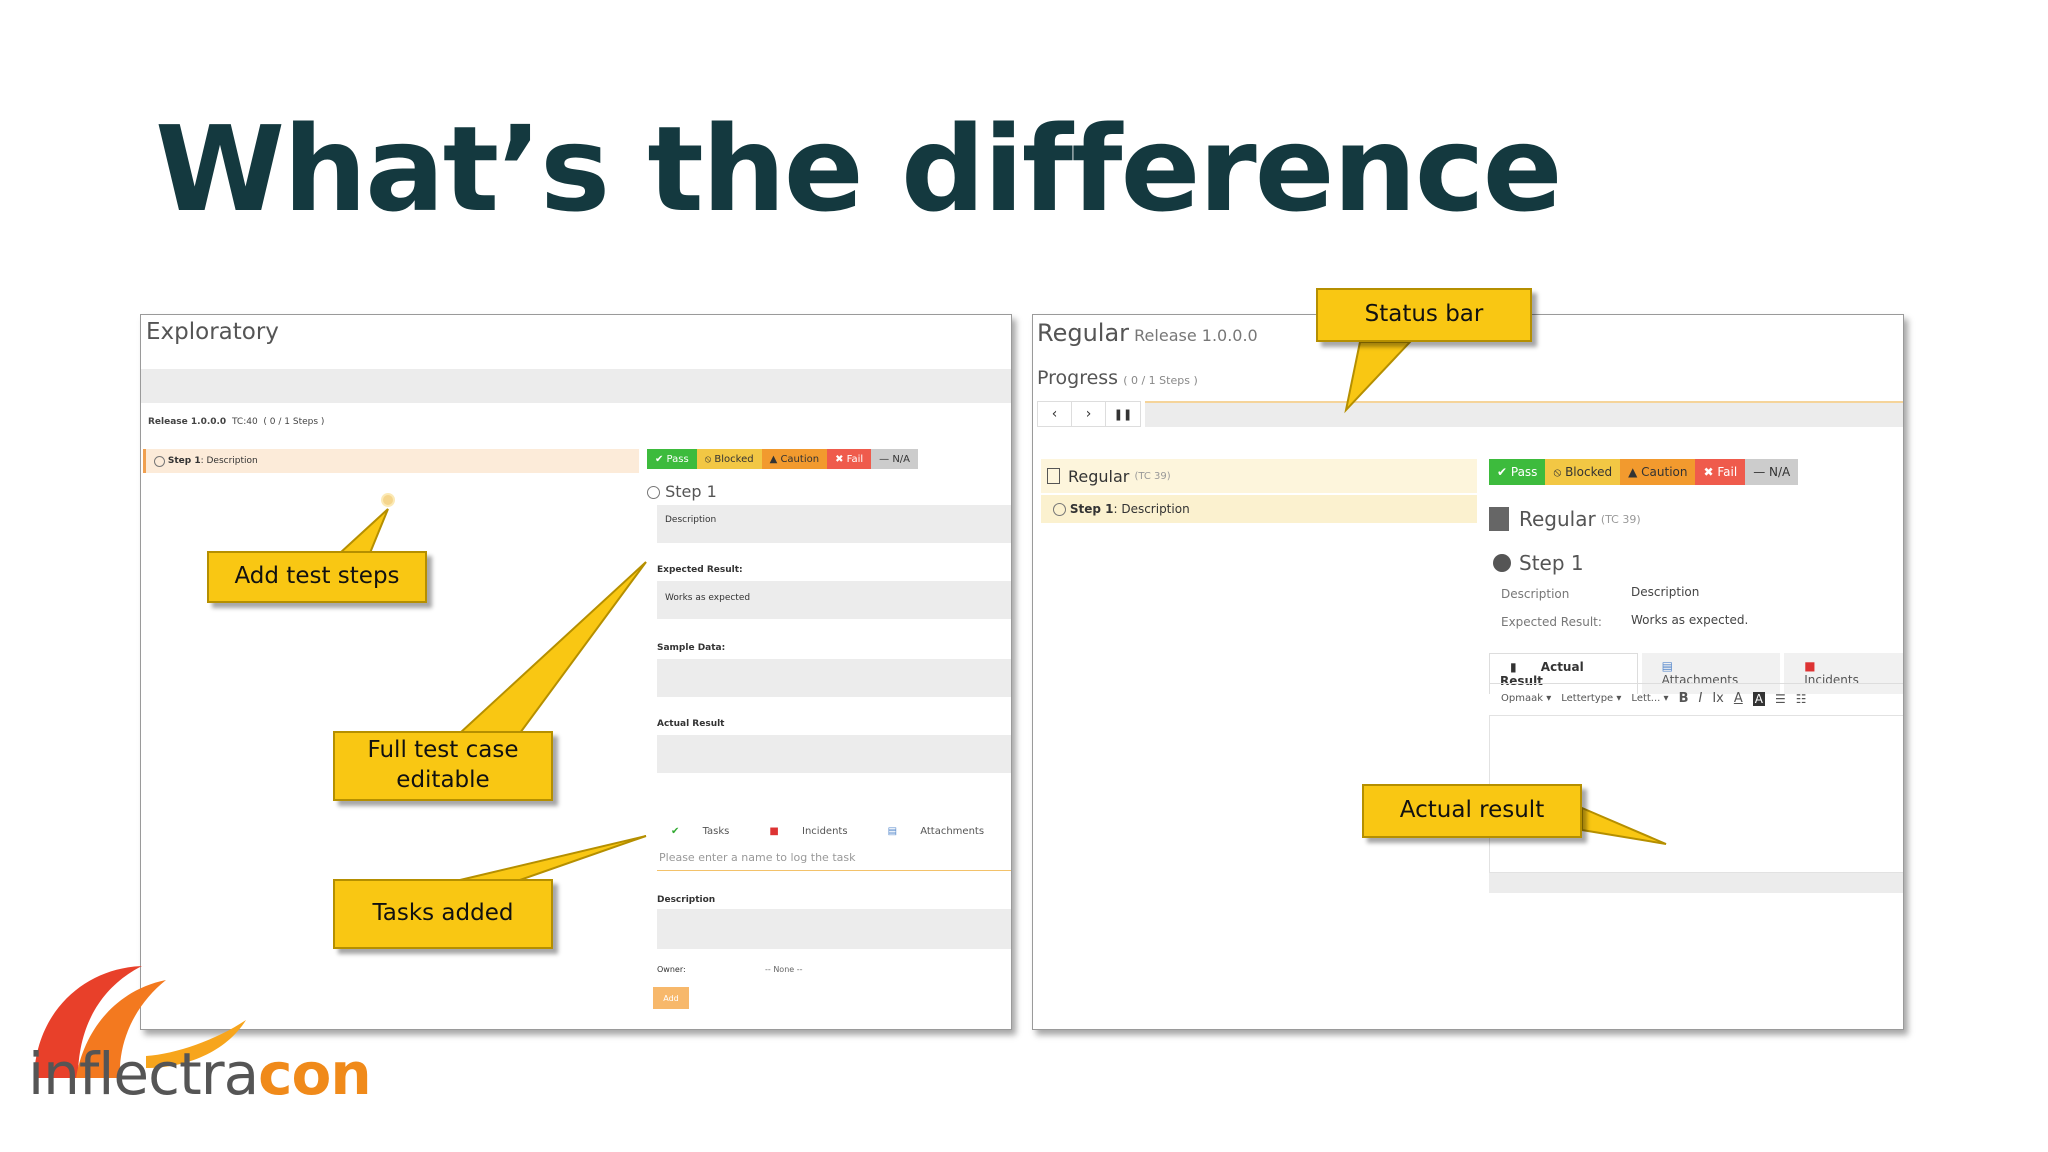  I want to click on full-test-case-callout: Full test case editable, so click(443, 766).